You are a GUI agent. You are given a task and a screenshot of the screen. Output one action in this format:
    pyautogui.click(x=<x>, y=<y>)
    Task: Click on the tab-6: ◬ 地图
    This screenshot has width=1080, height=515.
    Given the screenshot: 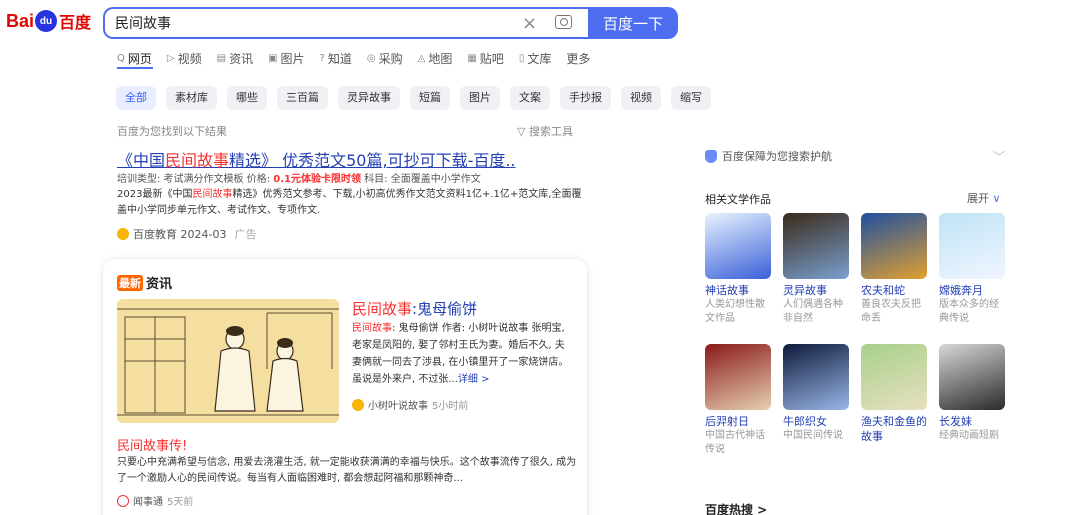 What is the action you would take?
    pyautogui.click(x=435, y=58)
    